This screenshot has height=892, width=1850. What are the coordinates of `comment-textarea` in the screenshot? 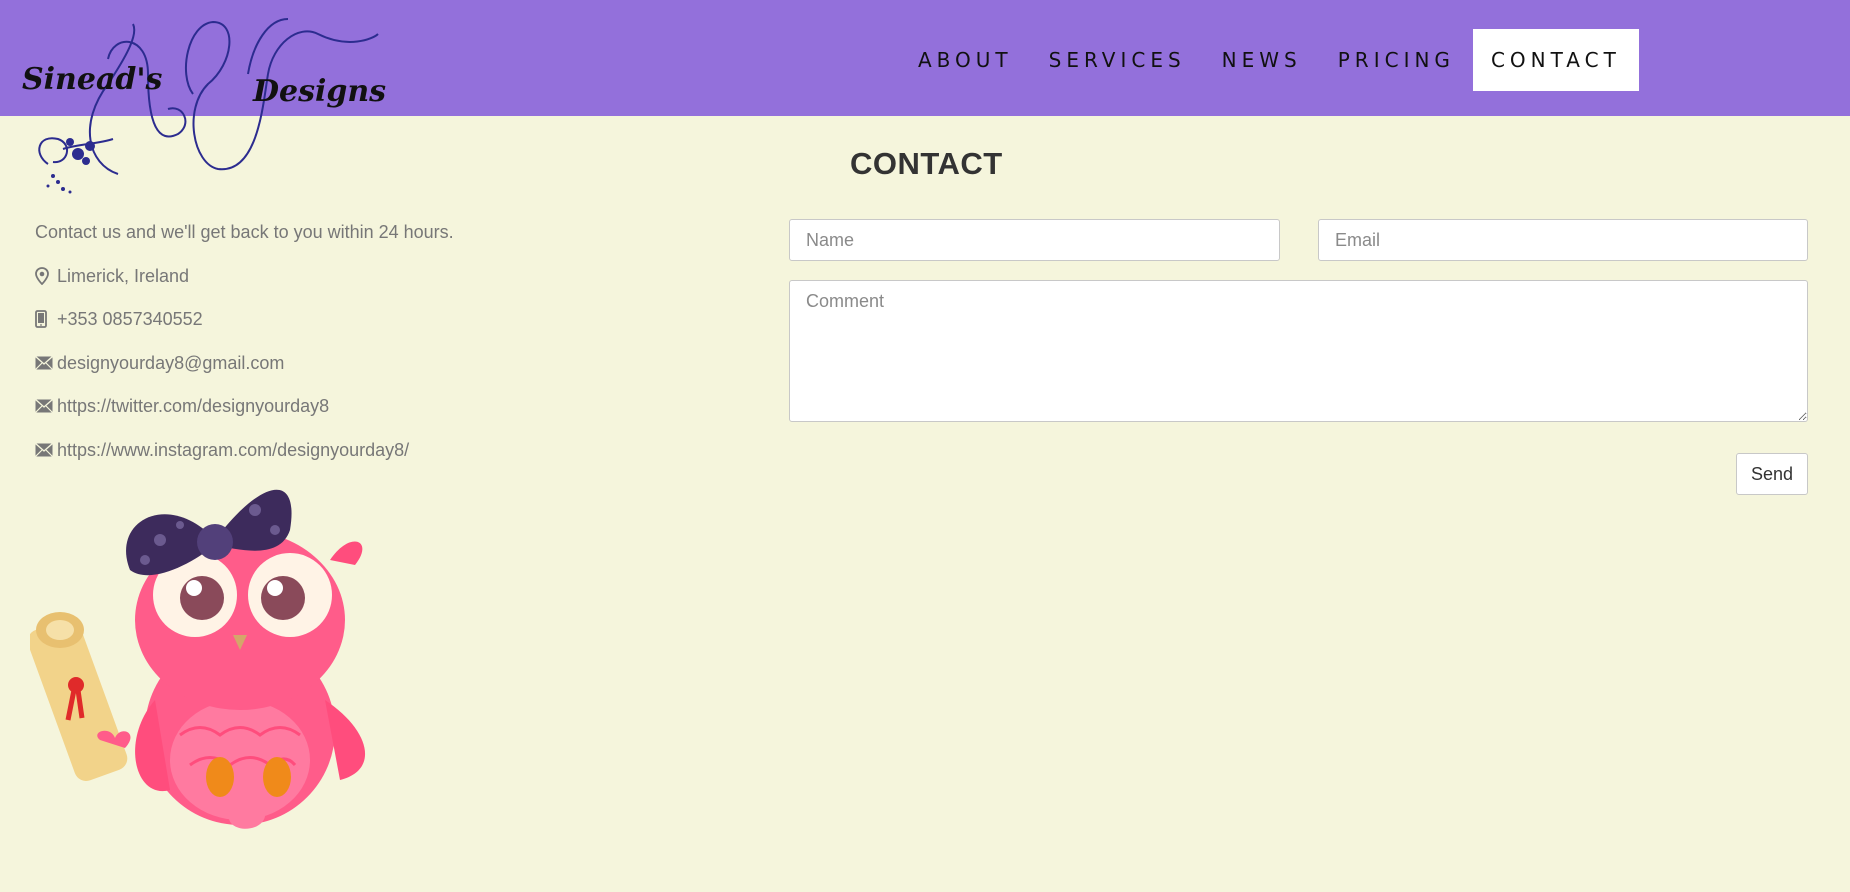 It's located at (1298, 351).